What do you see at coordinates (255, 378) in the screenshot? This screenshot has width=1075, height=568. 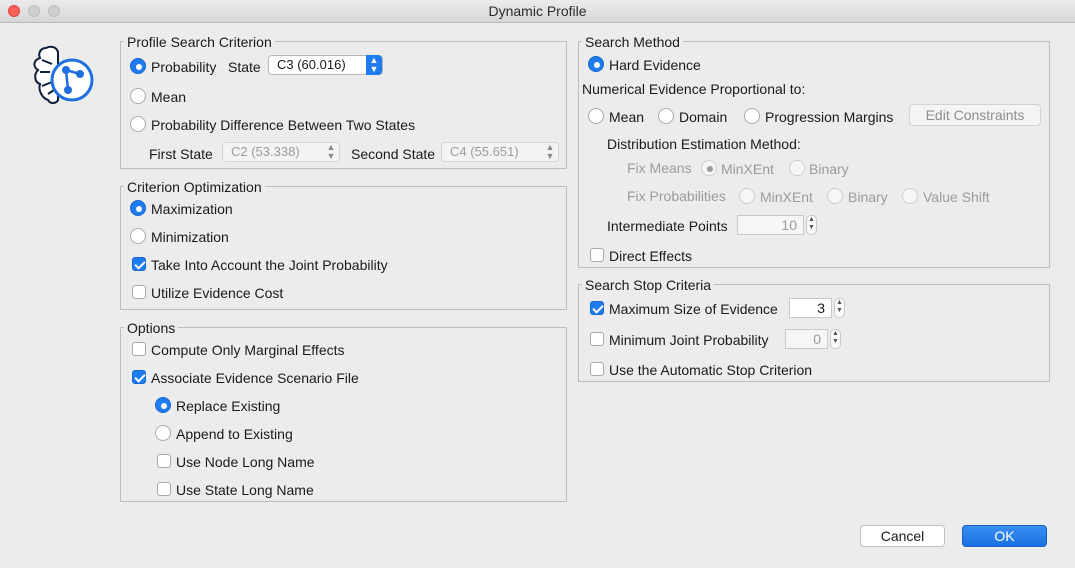 I see `scenario-file-label: Associate Evidence Scenario File` at bounding box center [255, 378].